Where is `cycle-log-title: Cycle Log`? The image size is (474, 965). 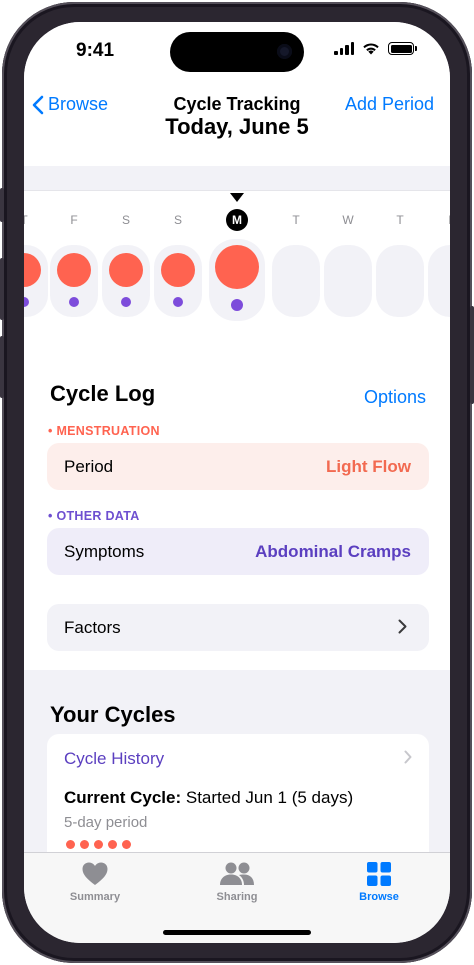
cycle-log-title: Cycle Log is located at coordinates (103, 393).